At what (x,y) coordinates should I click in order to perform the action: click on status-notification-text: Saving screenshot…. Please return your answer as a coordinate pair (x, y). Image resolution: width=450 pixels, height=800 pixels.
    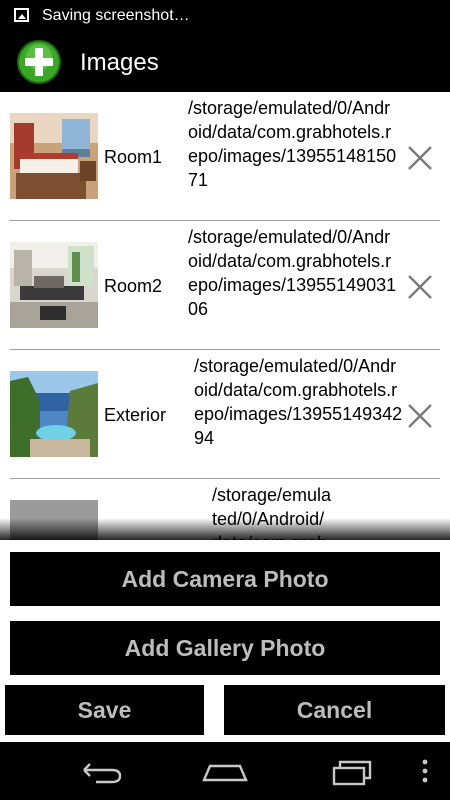
    Looking at the image, I should click on (116, 15).